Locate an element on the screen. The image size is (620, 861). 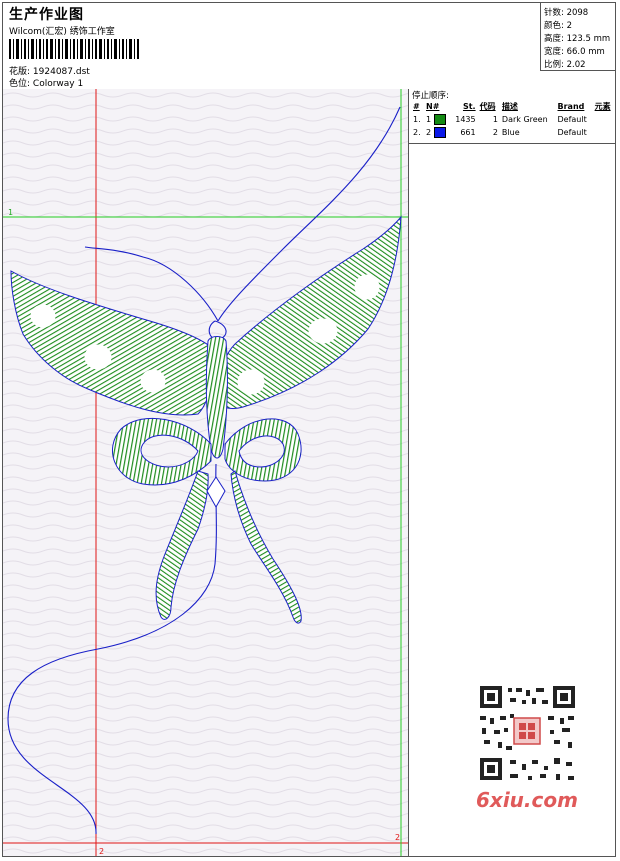
table-header-row: # N# St. 代码 描述 Brand 元素 is located at coordinates (513, 106).